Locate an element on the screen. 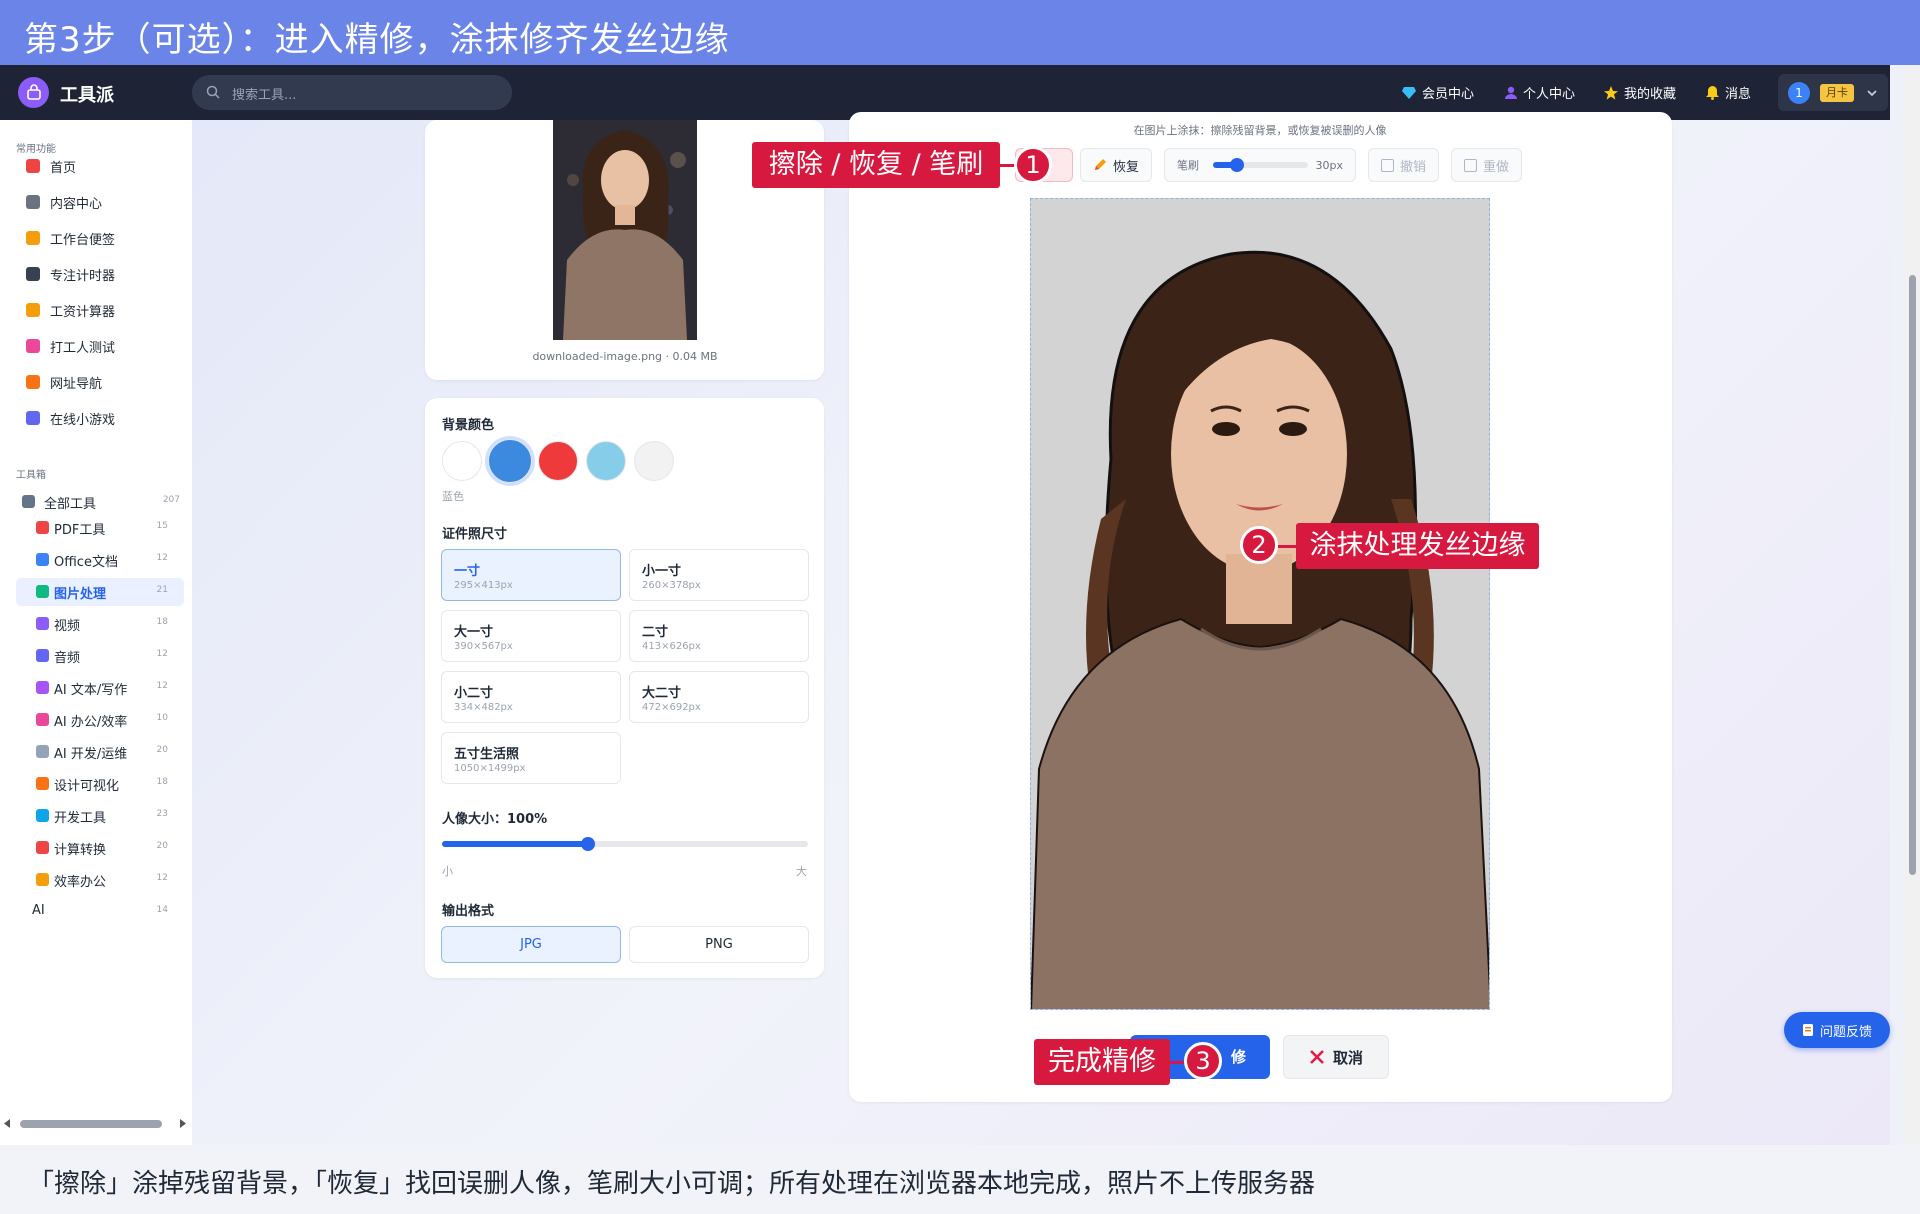 The height and width of the screenshot is (1214, 1920). bell-icon is located at coordinates (1712, 92).